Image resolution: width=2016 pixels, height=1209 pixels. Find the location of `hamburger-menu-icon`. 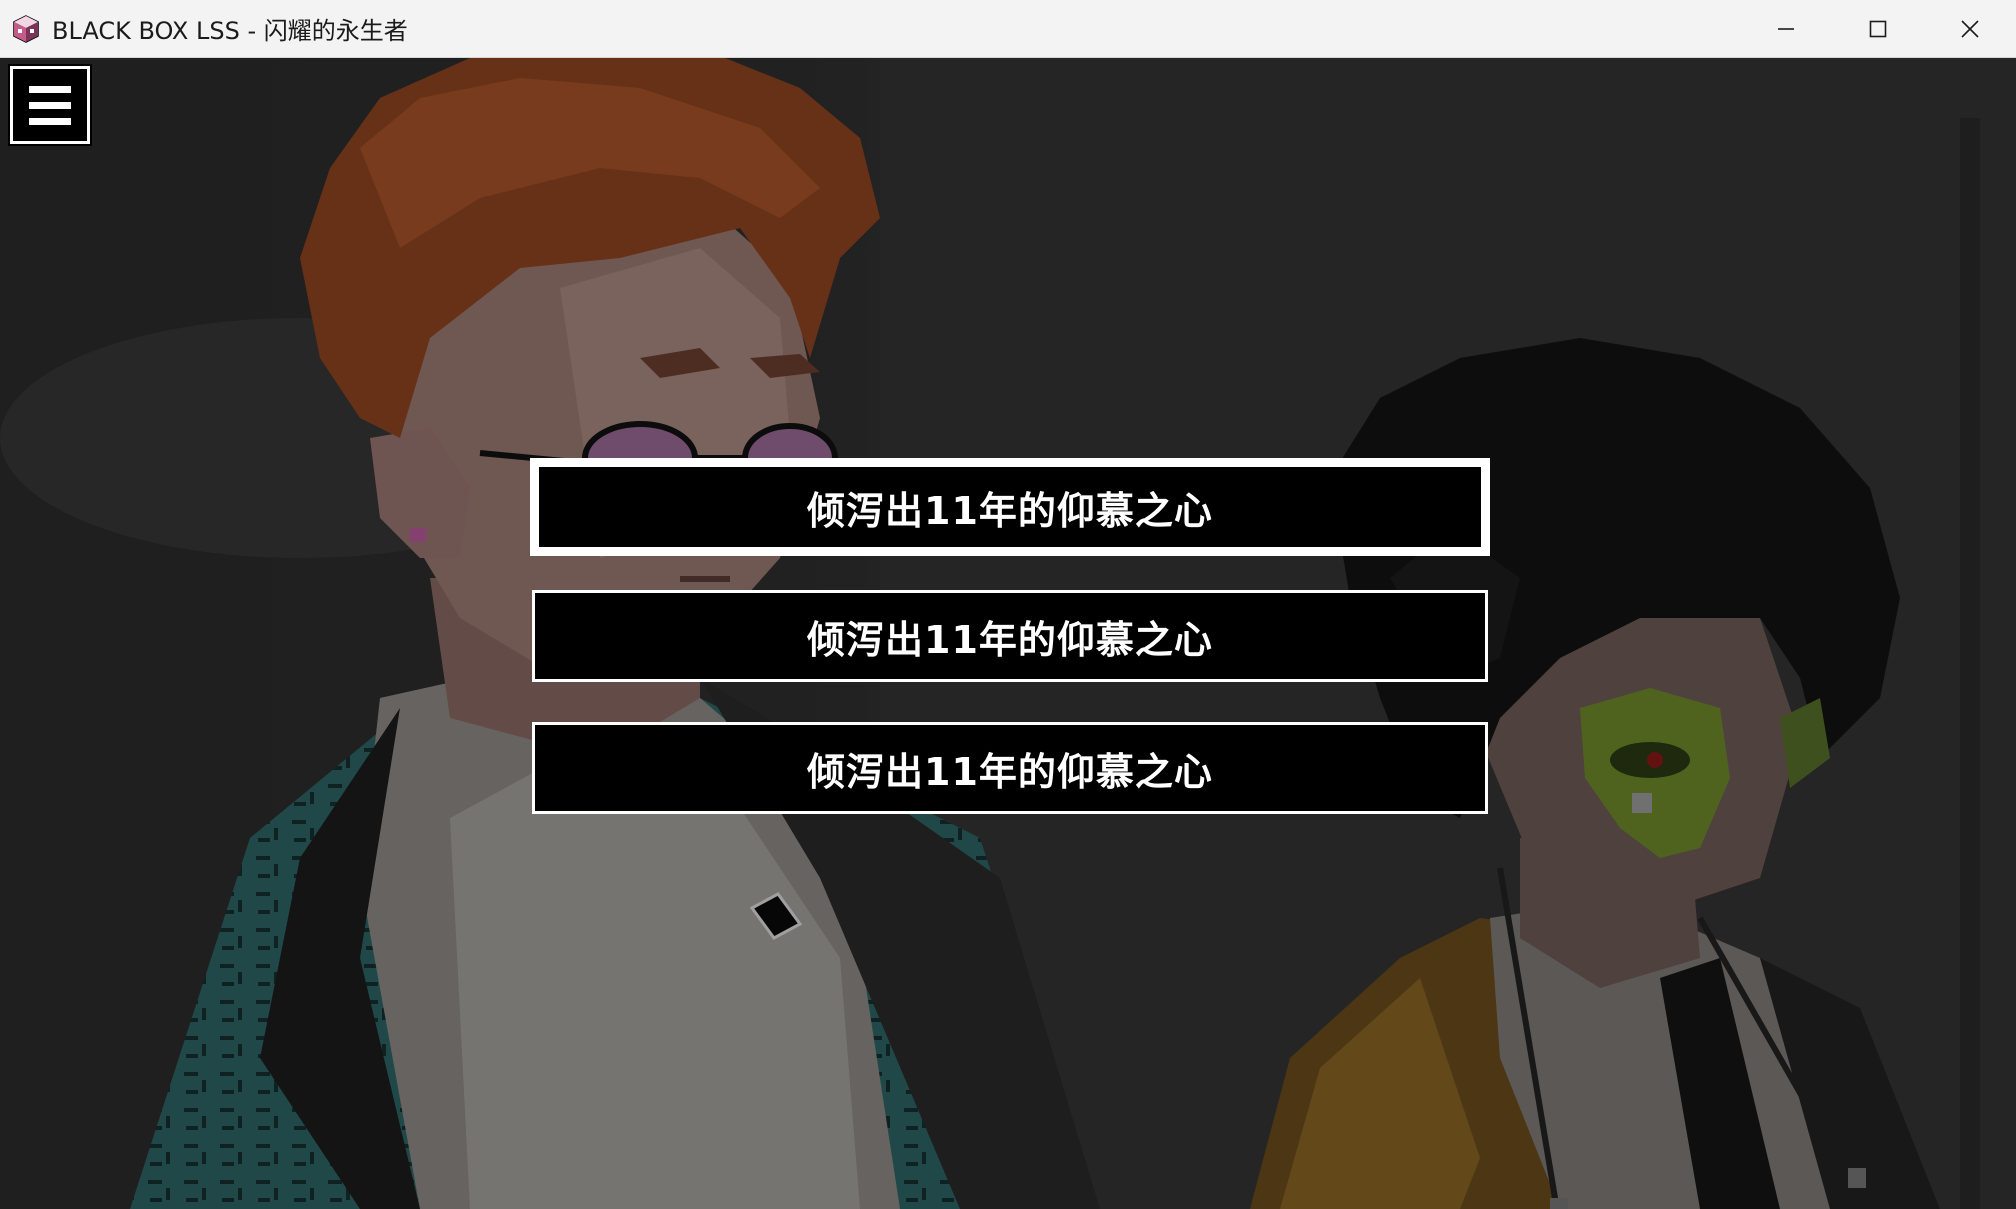

hamburger-menu-icon is located at coordinates (50, 89).